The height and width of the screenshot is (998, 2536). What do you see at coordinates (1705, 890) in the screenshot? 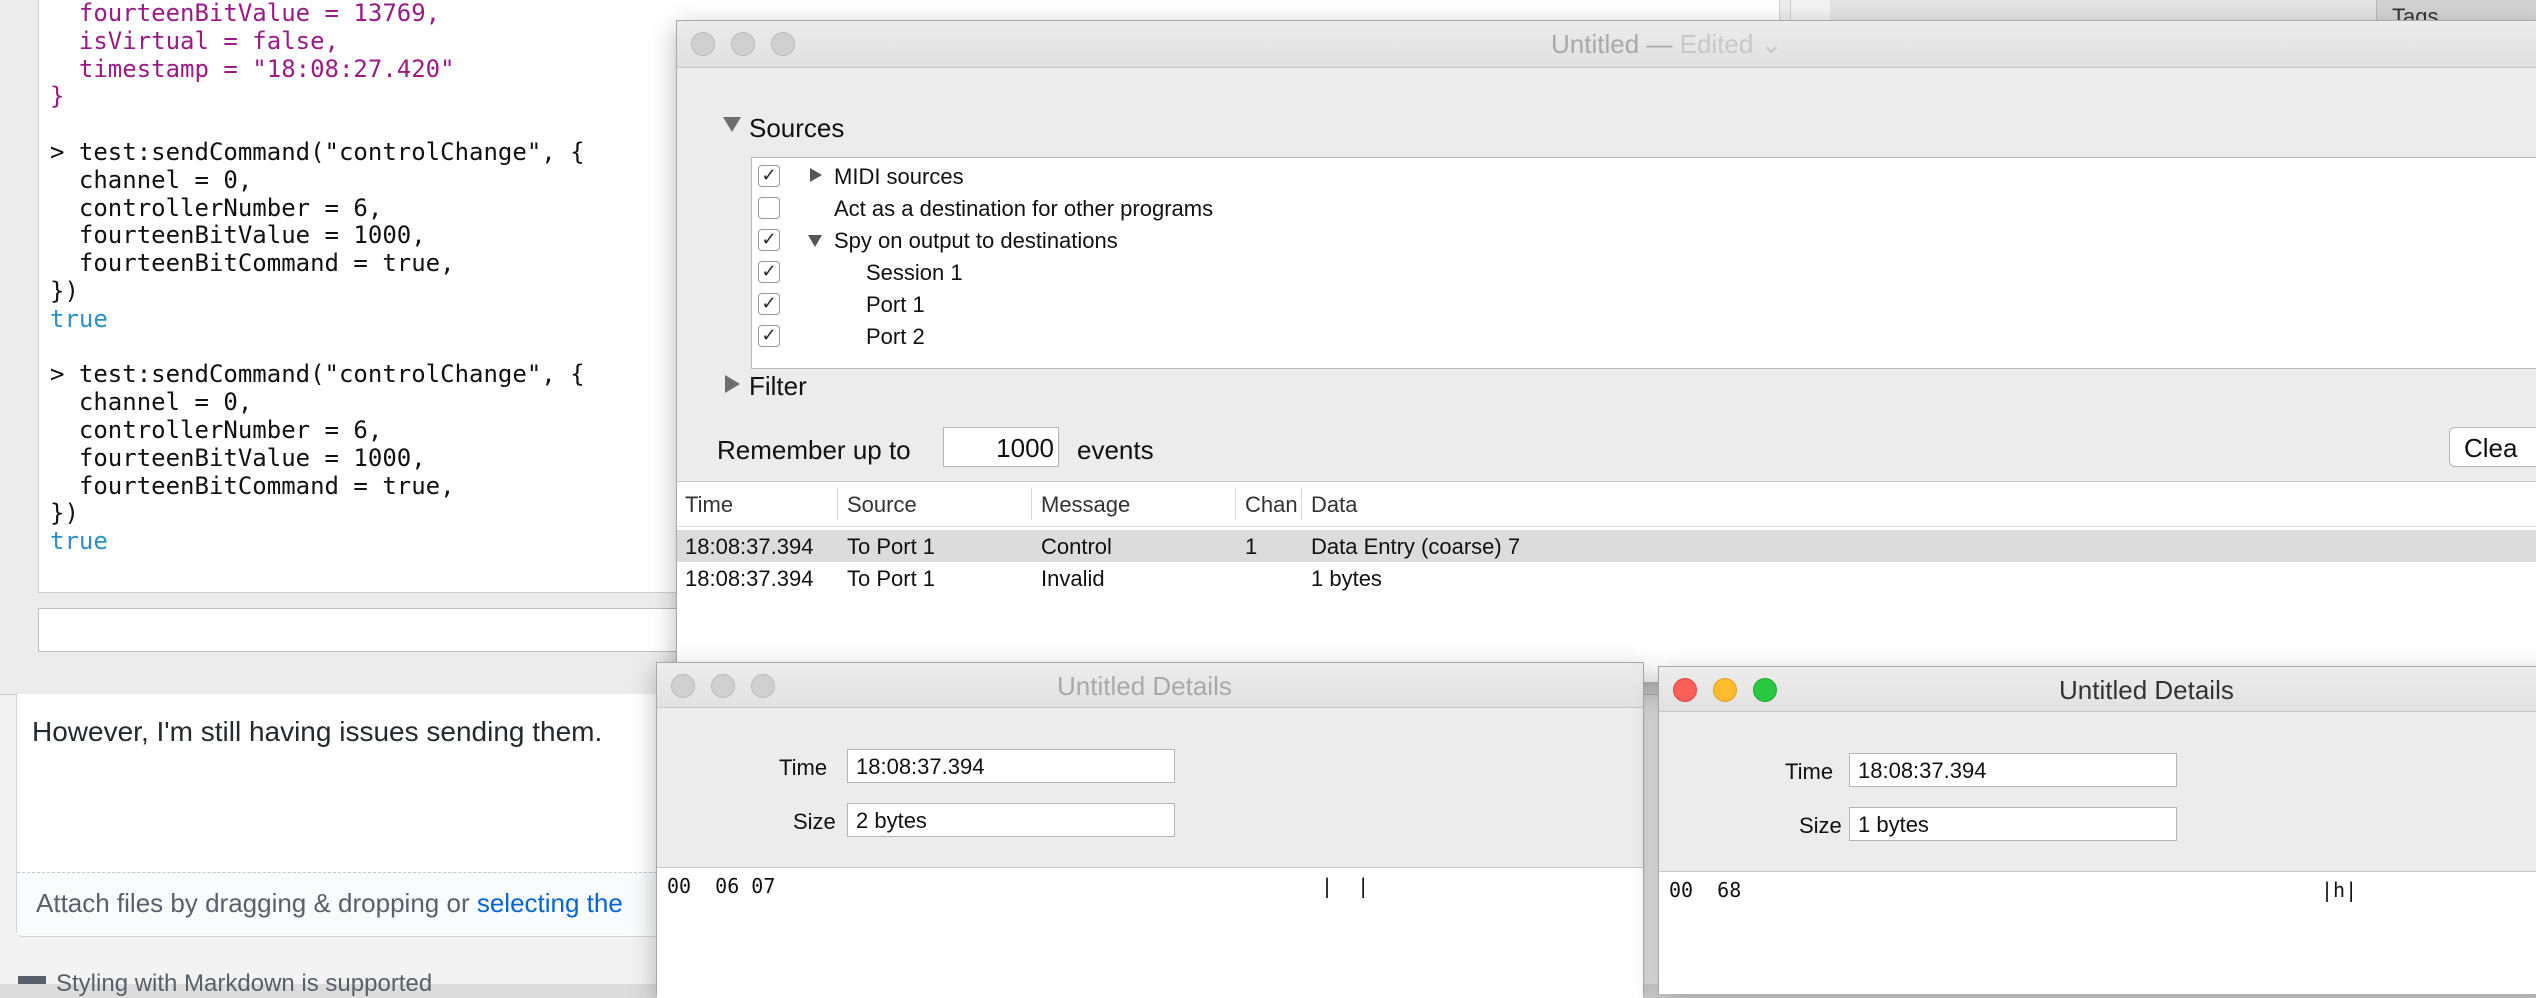
I see `hex-bytes: 00 68` at bounding box center [1705, 890].